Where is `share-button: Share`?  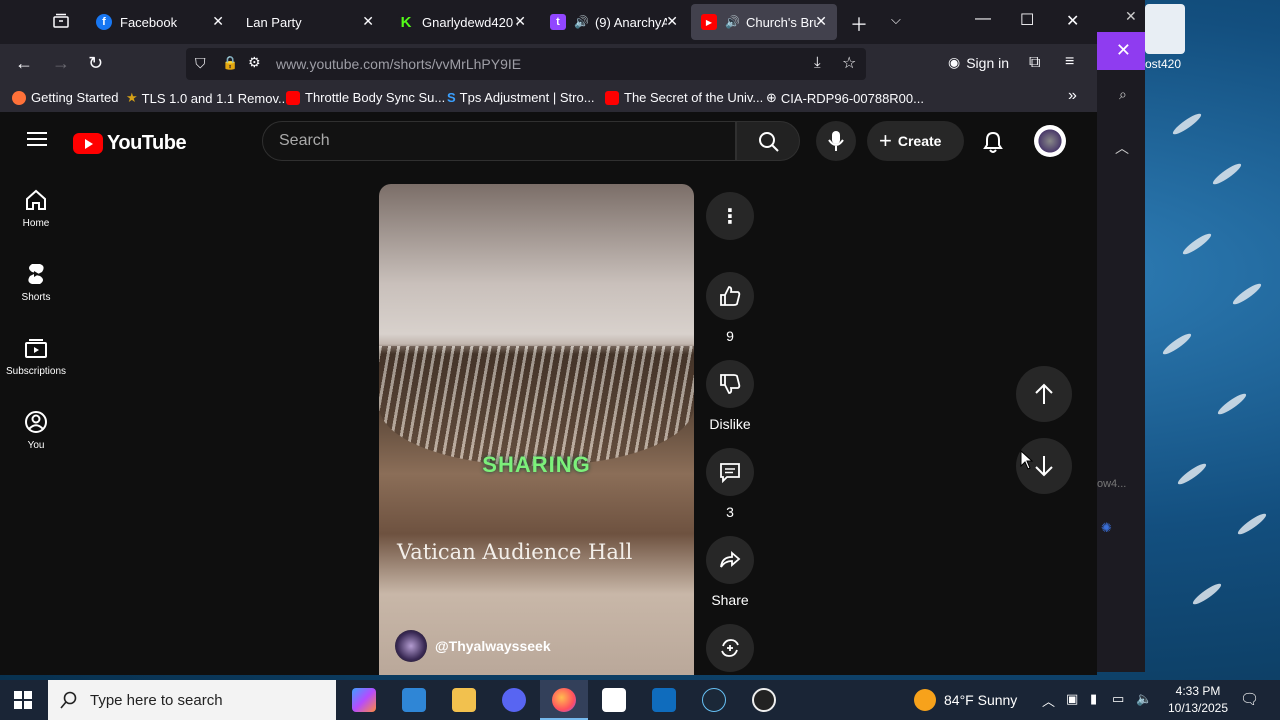 share-button: Share is located at coordinates (730, 572).